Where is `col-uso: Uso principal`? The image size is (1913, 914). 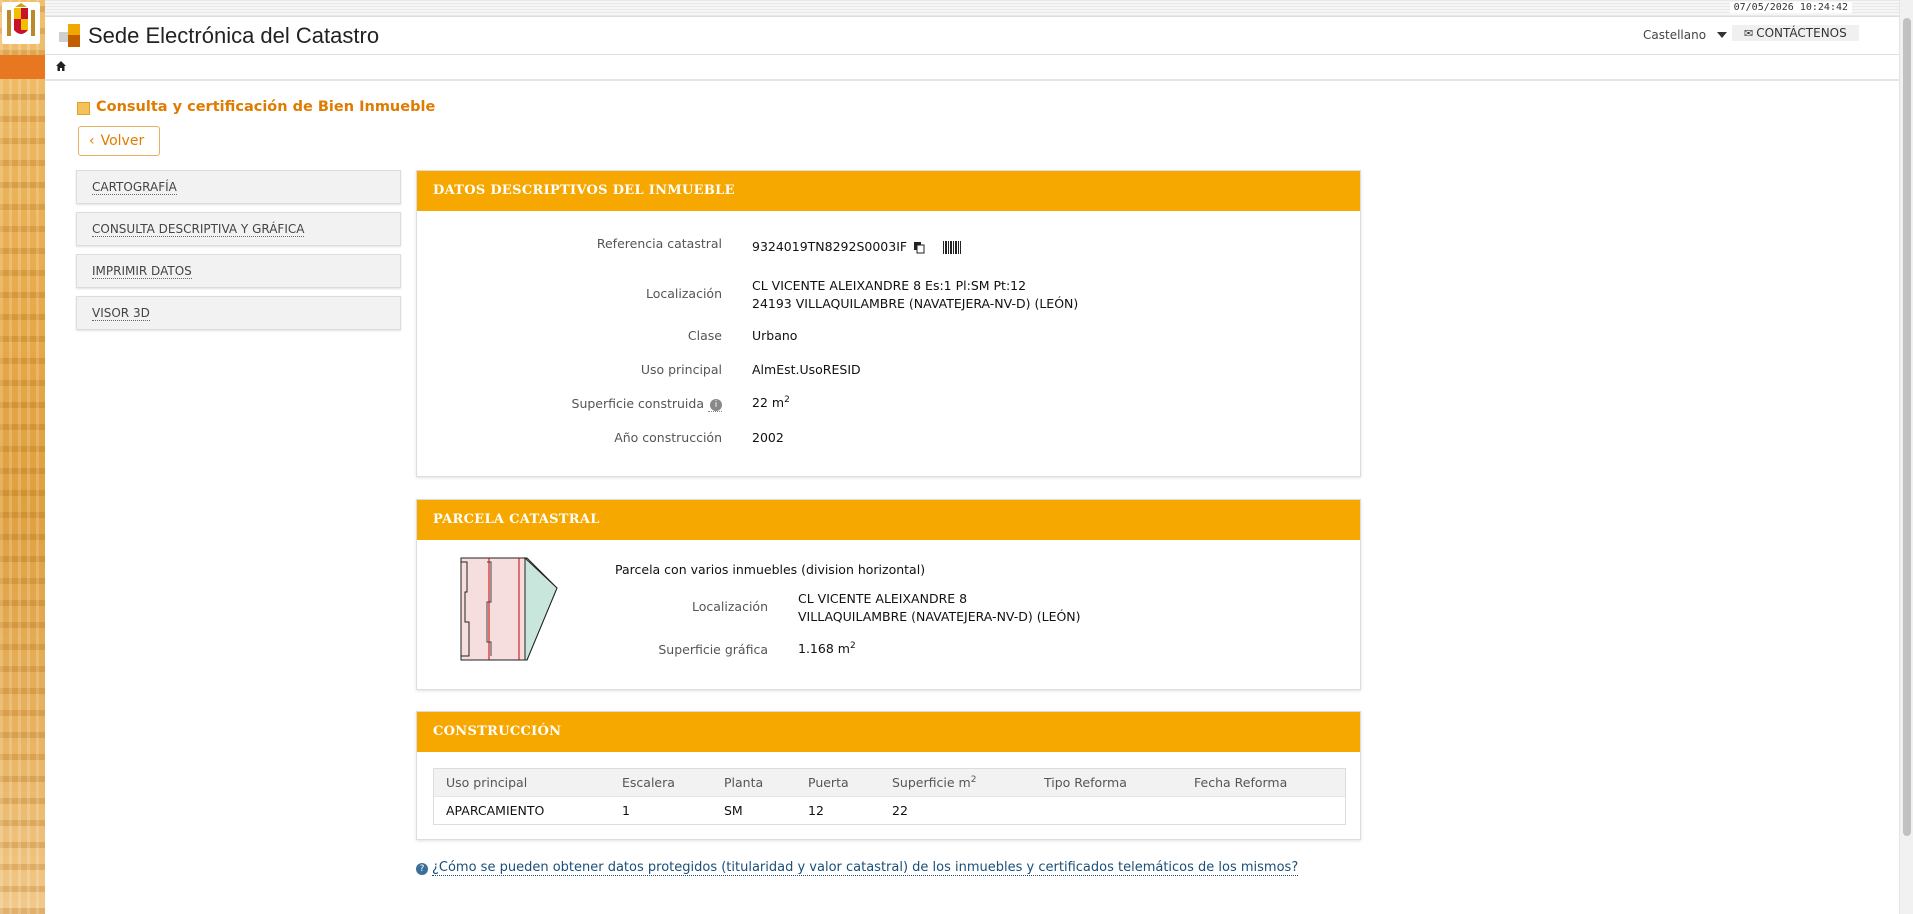
col-uso: Uso principal is located at coordinates (522, 783).